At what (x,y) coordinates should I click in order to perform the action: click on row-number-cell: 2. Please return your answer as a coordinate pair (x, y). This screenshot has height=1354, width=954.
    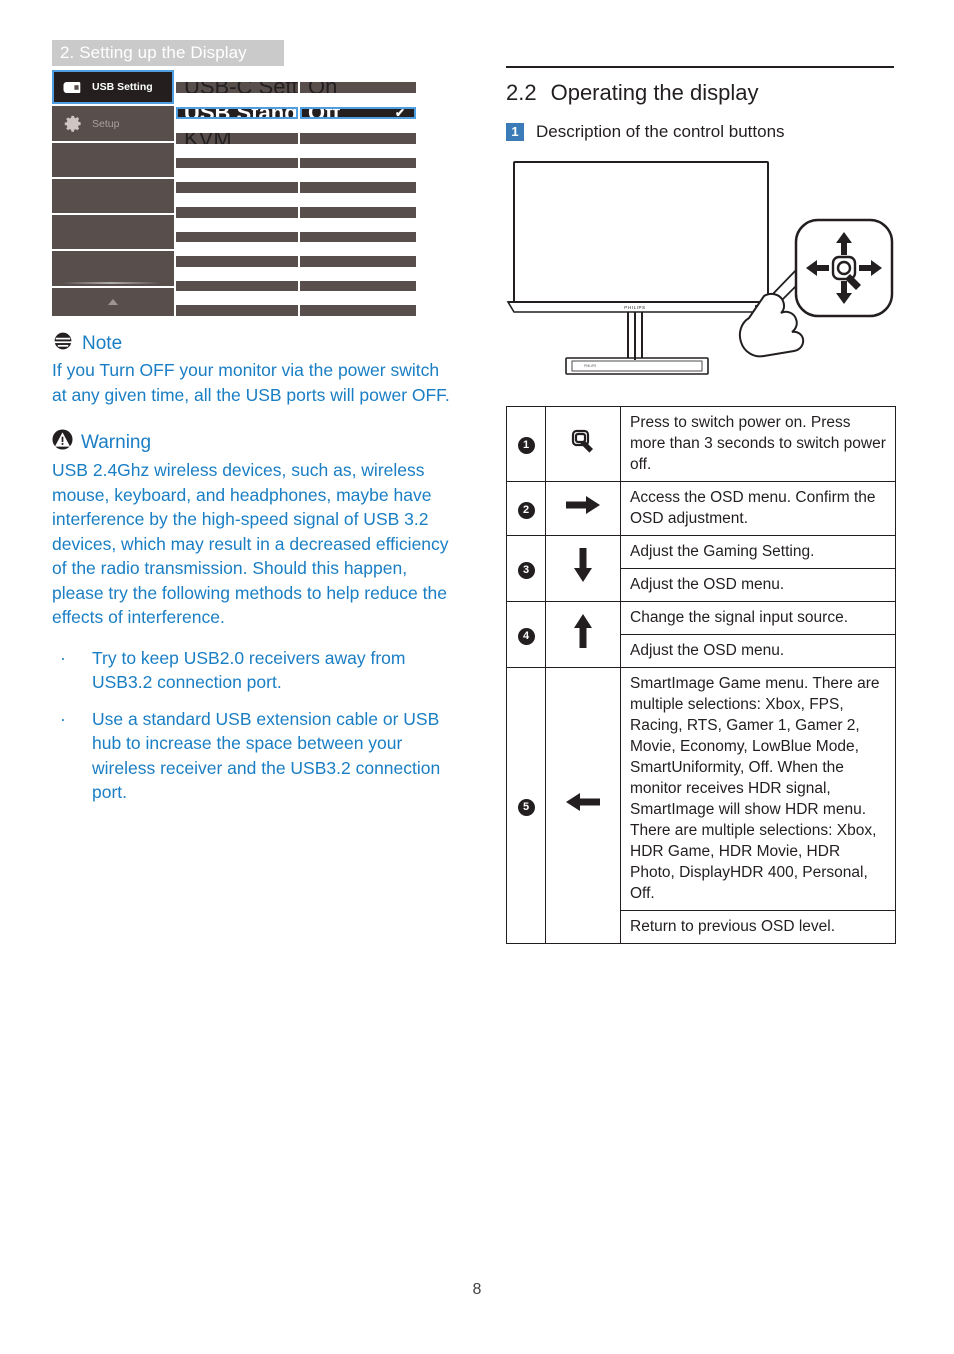
    Looking at the image, I should click on (526, 508).